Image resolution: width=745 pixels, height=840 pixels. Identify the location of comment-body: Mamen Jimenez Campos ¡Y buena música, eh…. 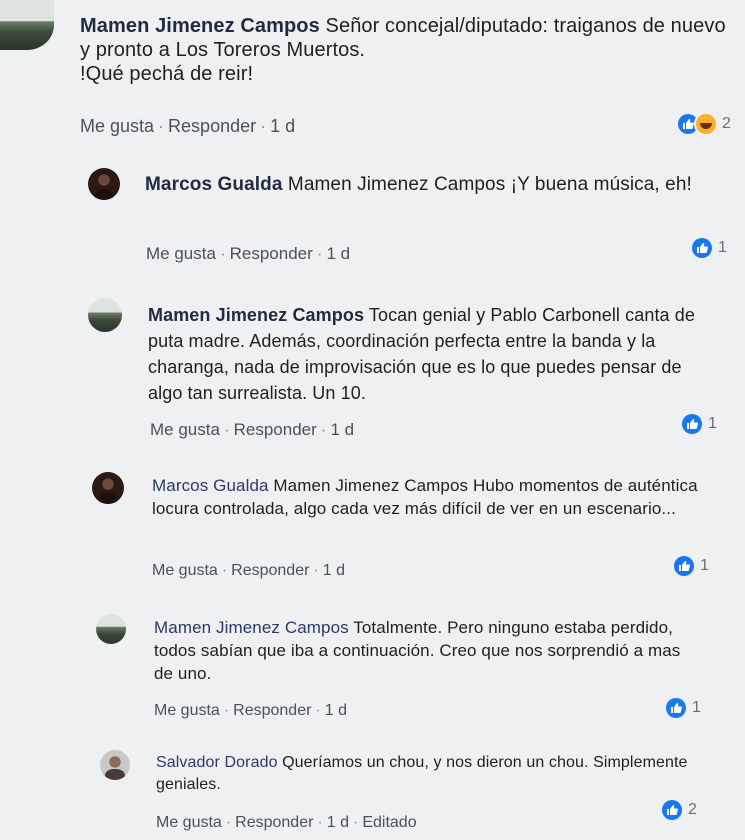
(489, 184).